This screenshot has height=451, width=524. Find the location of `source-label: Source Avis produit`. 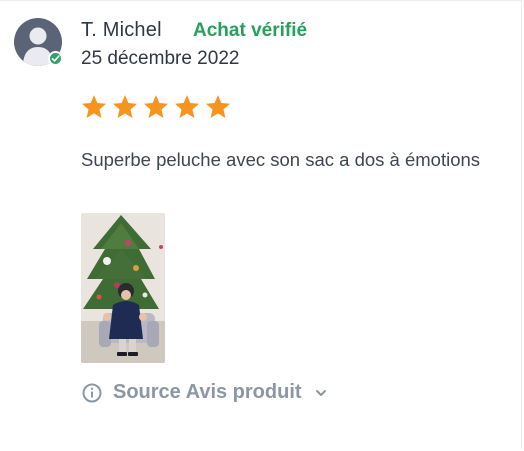

source-label: Source Avis produit is located at coordinates (207, 392).